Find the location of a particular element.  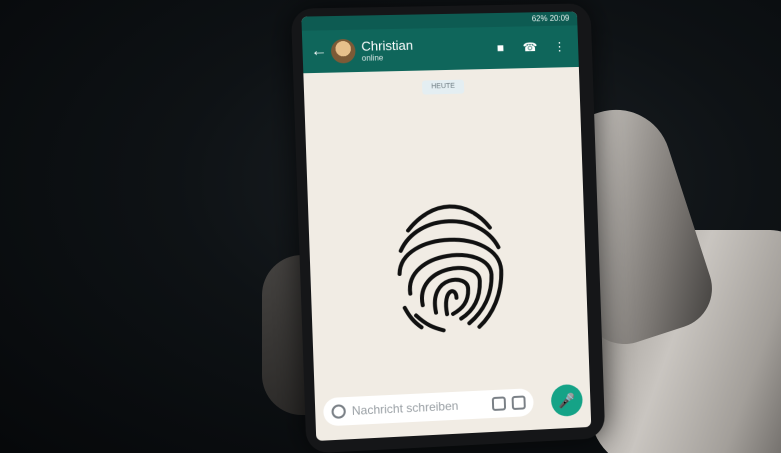

mic-icon: 🎤 is located at coordinates (567, 400).